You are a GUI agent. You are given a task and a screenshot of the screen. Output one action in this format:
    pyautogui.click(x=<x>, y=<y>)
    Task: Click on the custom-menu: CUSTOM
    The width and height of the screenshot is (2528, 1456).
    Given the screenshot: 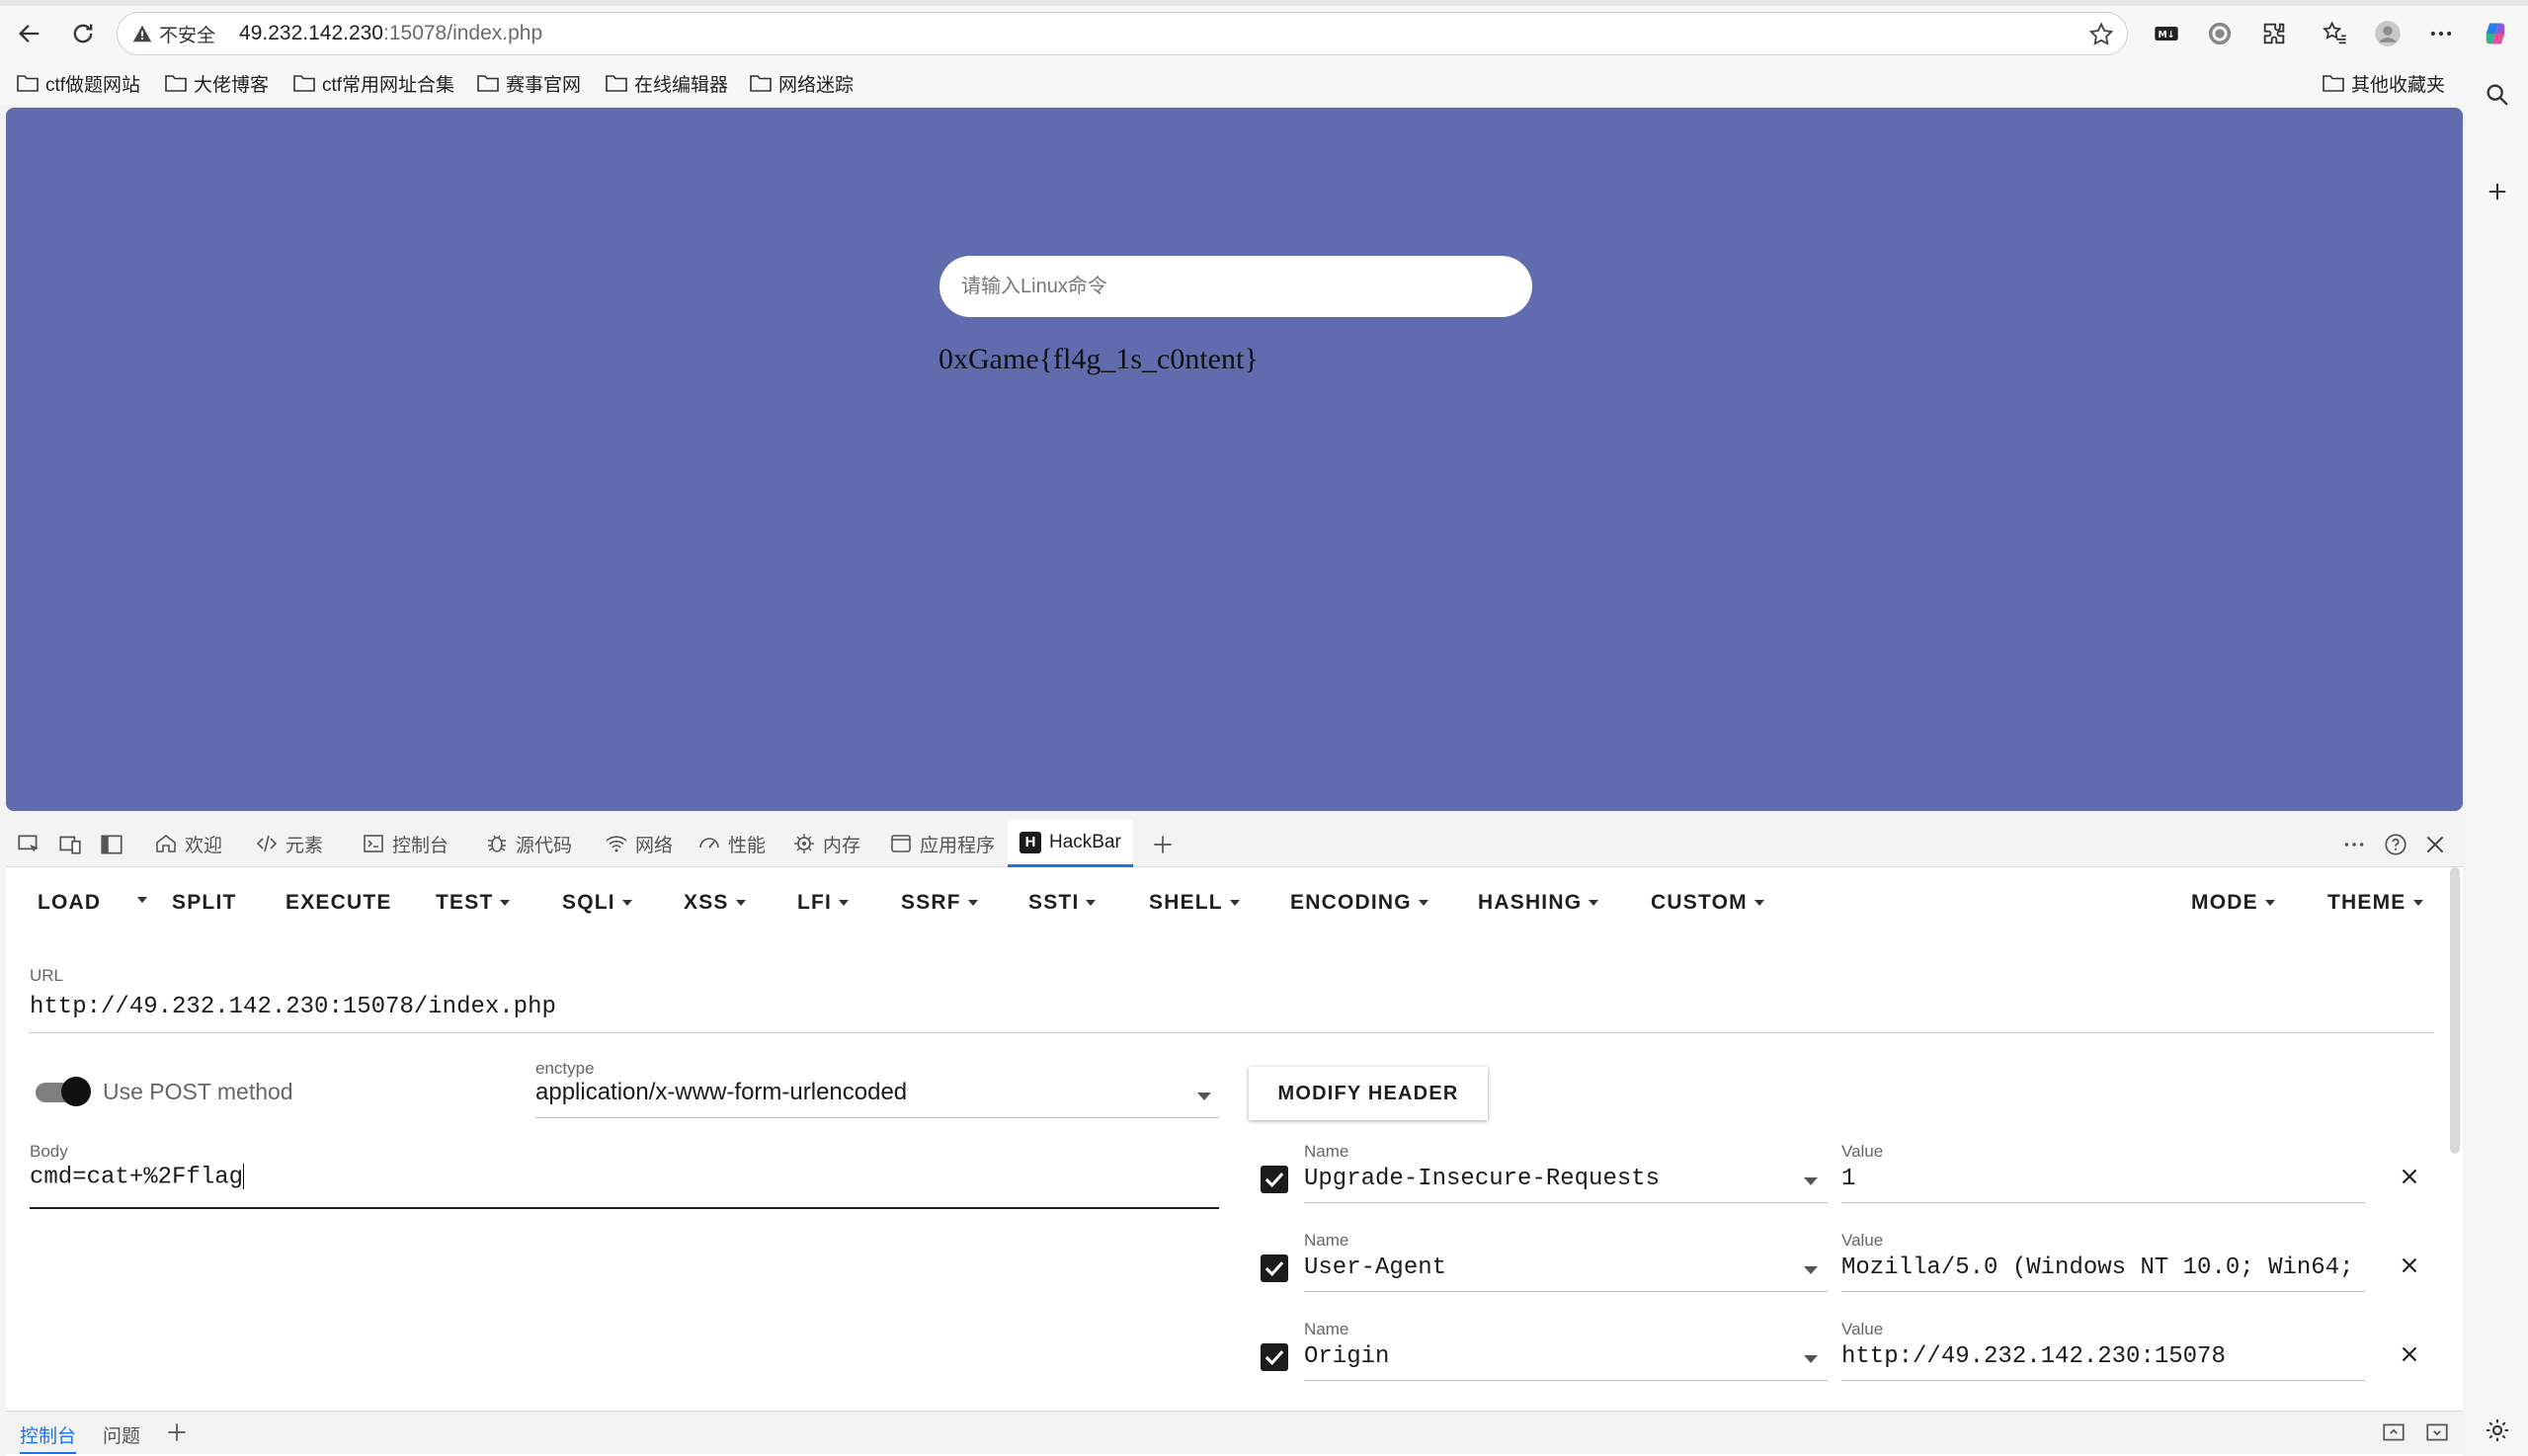 What is the action you would take?
    pyautogui.click(x=1707, y=903)
    